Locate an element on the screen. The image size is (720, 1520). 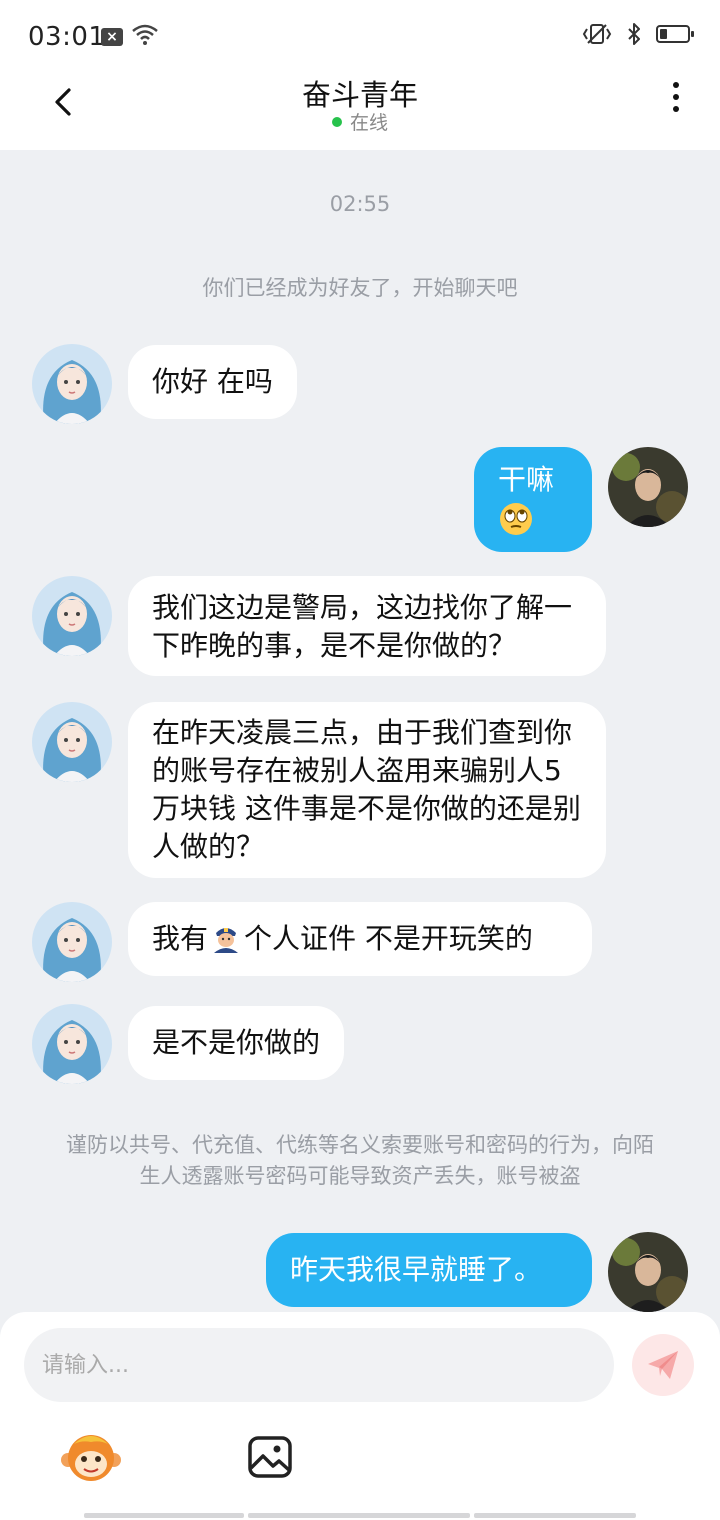
chat-header: 奋斗青年 在线 is located at coordinates (360, 111).